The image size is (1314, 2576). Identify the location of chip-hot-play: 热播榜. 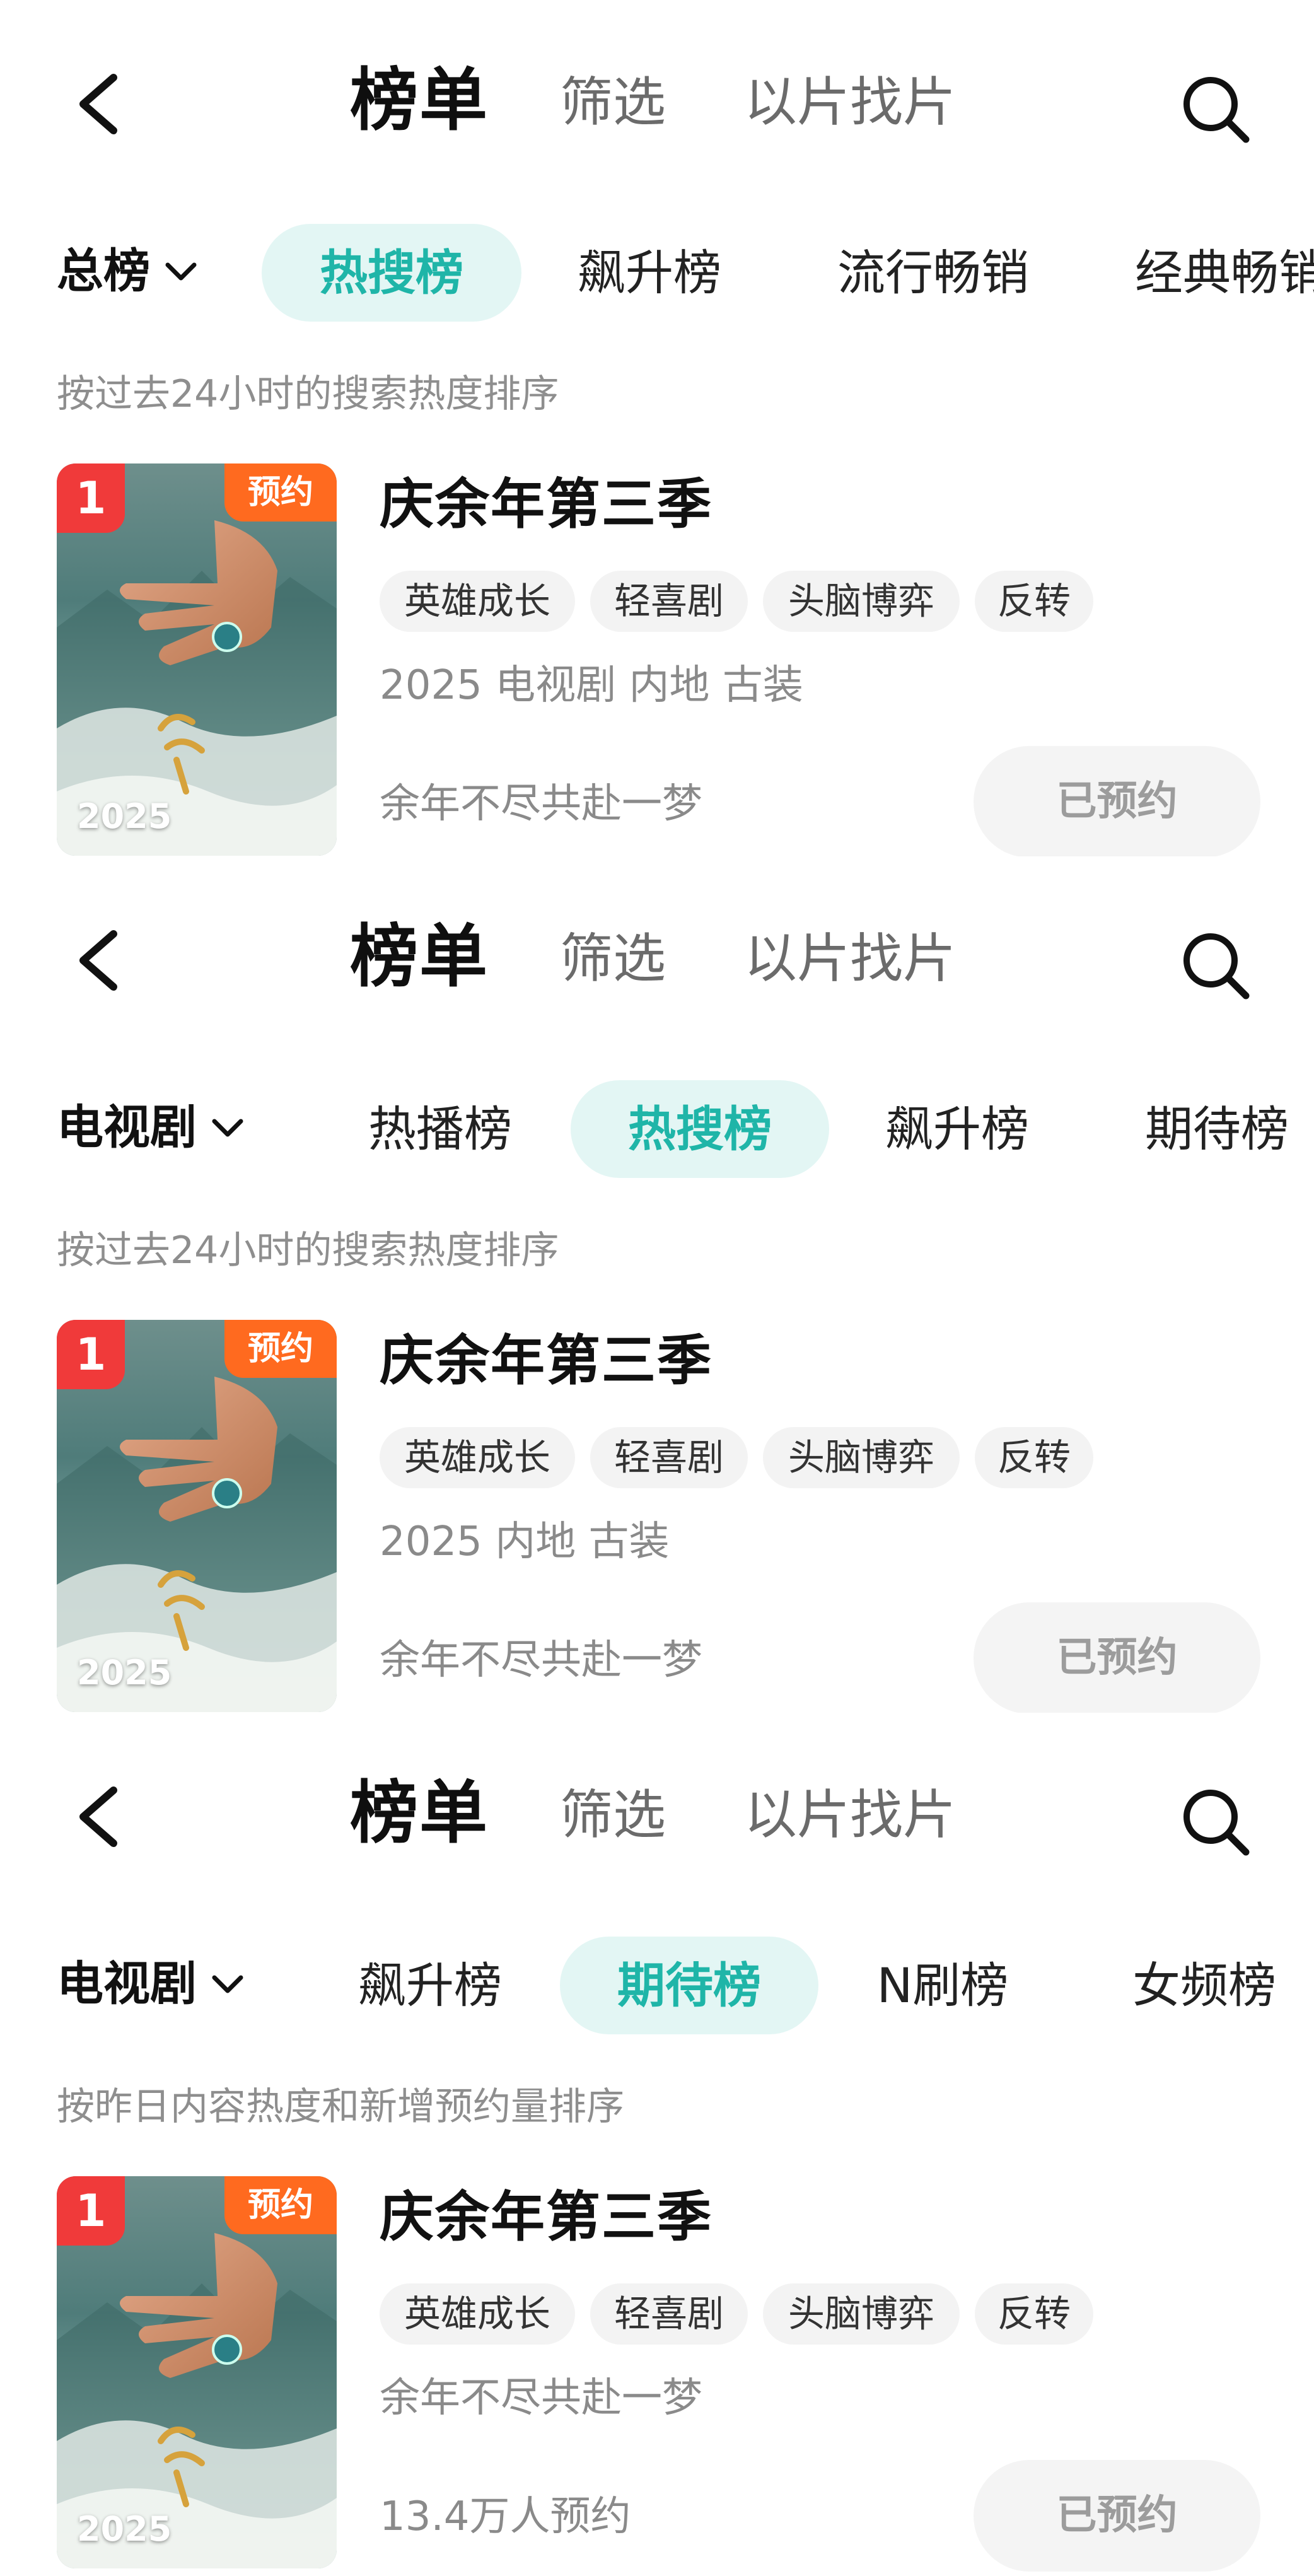
(440, 1129).